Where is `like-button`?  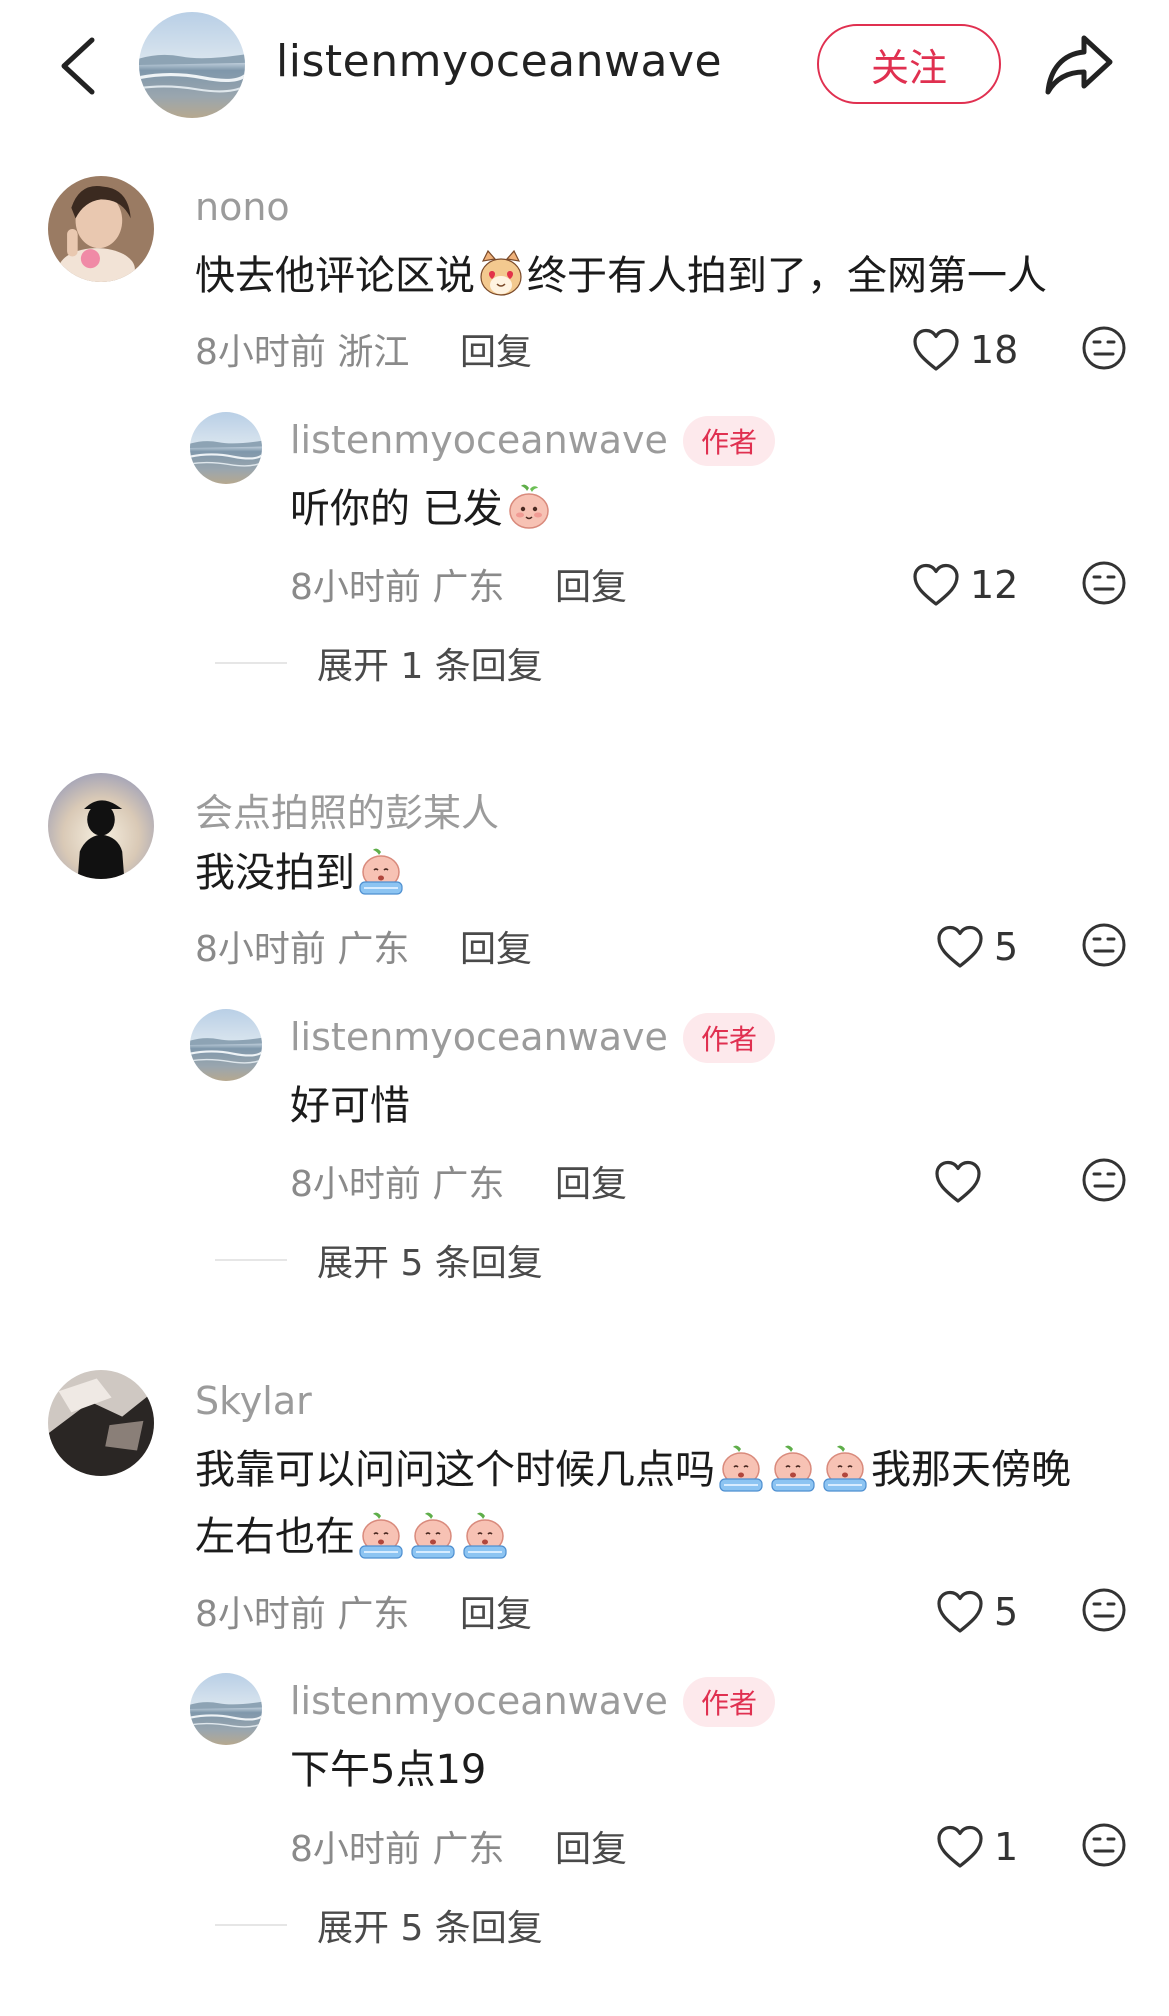 like-button is located at coordinates (963, 1182).